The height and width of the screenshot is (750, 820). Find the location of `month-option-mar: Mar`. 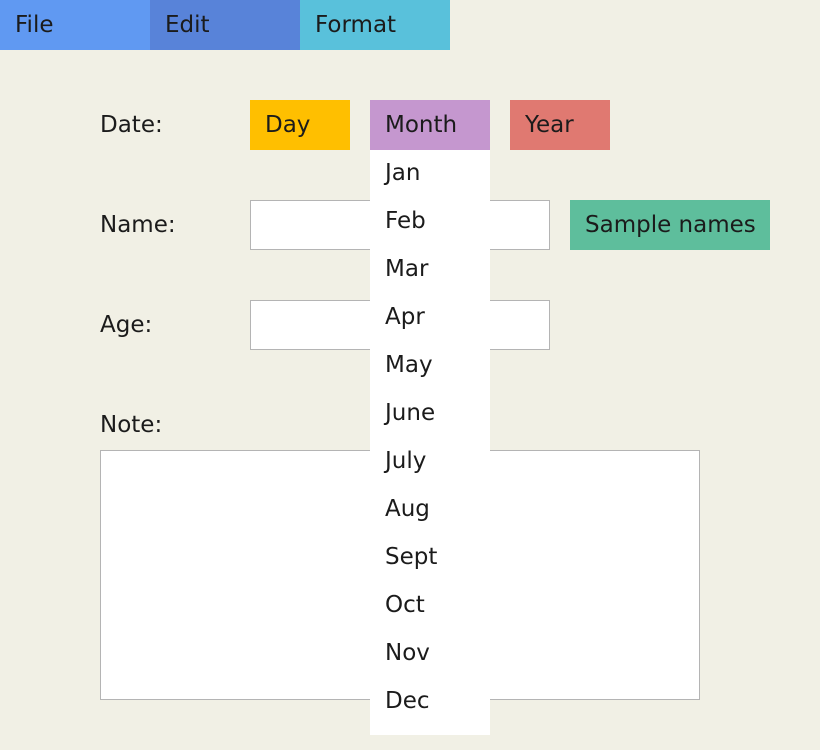

month-option-mar: Mar is located at coordinates (430, 271).